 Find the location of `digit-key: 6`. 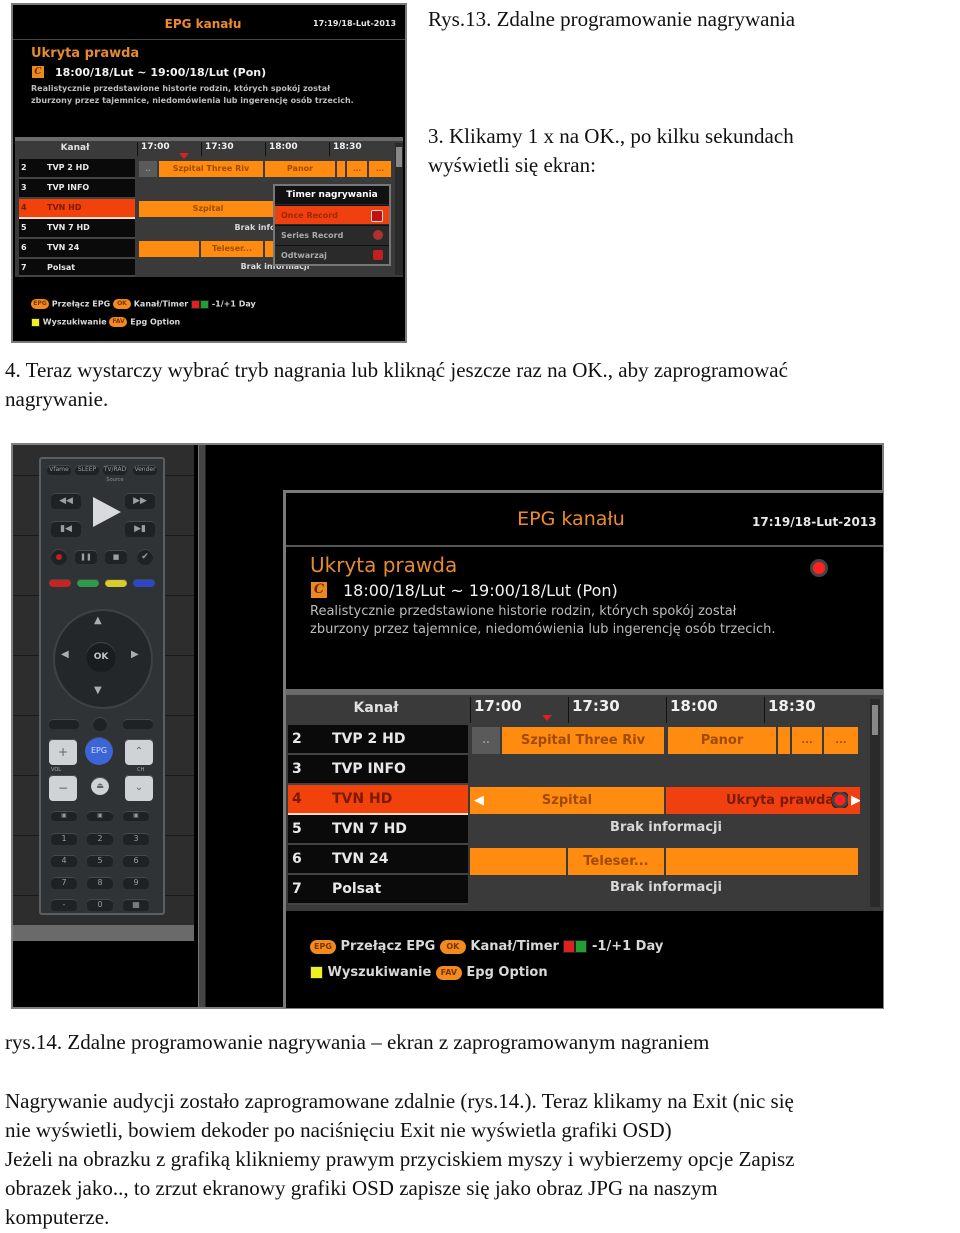

digit-key: 6 is located at coordinates (136, 861).